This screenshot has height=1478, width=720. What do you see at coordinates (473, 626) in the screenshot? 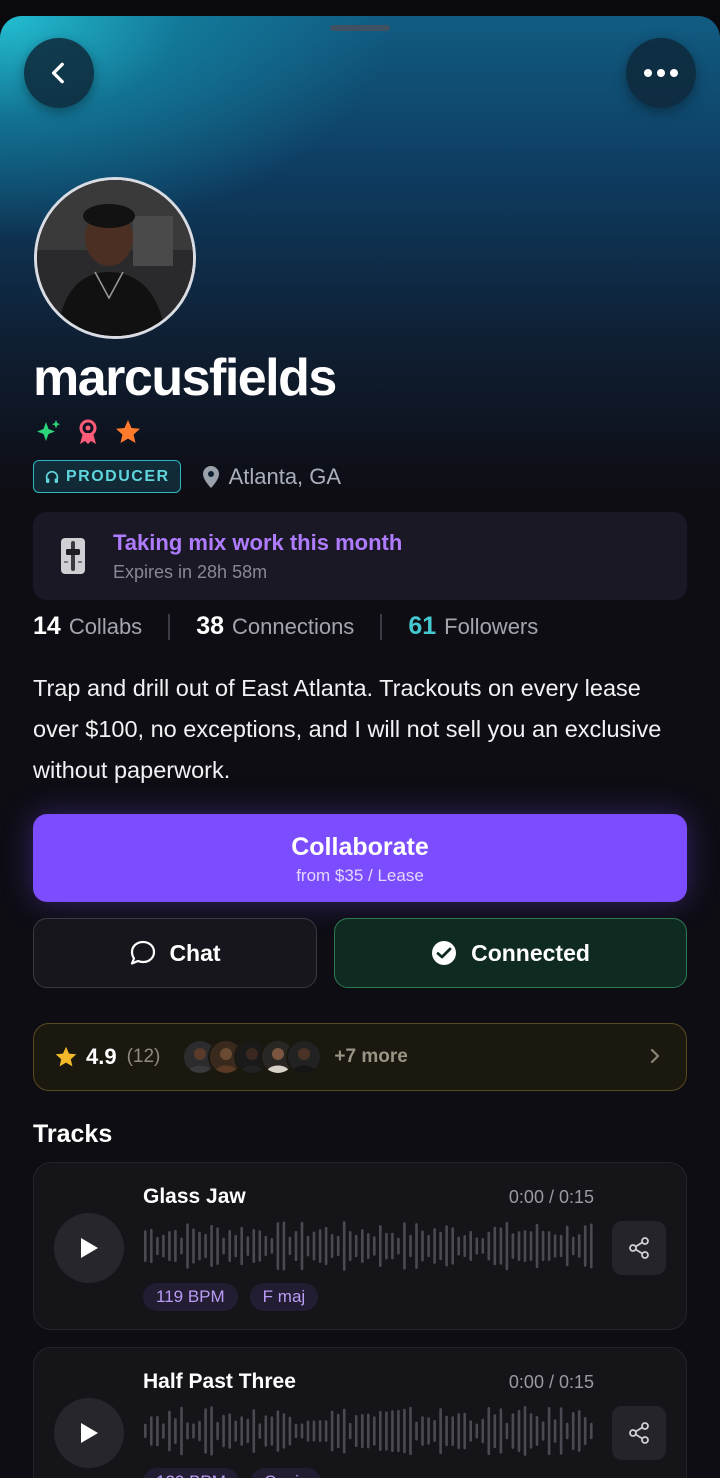
I see `stat-followers: 61 Followers` at bounding box center [473, 626].